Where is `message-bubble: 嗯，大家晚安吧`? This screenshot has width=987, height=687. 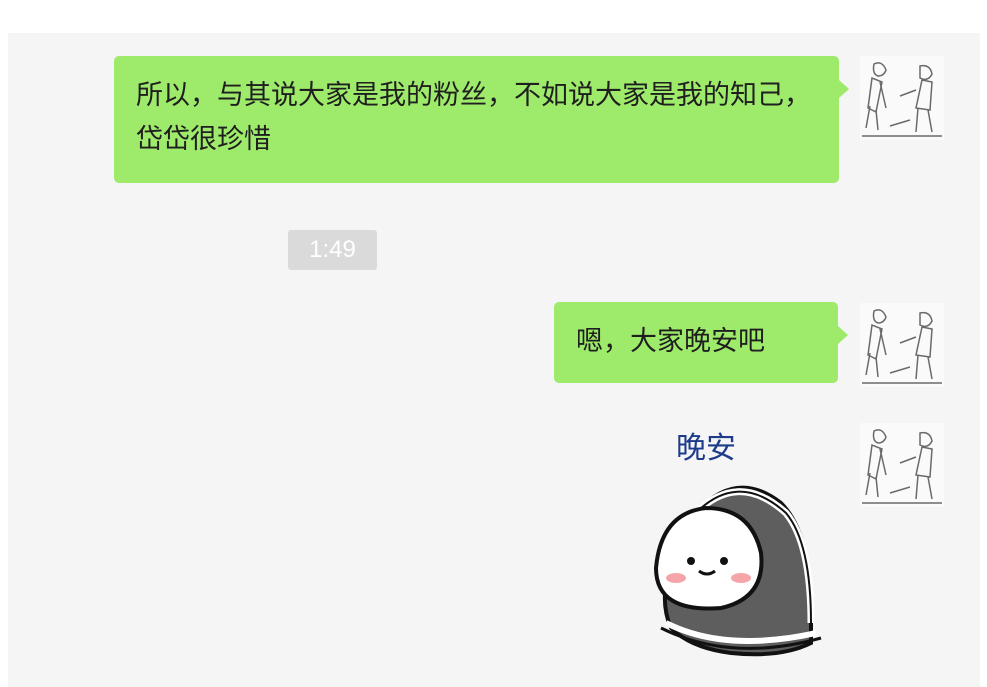 message-bubble: 嗯，大家晚安吧 is located at coordinates (701, 342).